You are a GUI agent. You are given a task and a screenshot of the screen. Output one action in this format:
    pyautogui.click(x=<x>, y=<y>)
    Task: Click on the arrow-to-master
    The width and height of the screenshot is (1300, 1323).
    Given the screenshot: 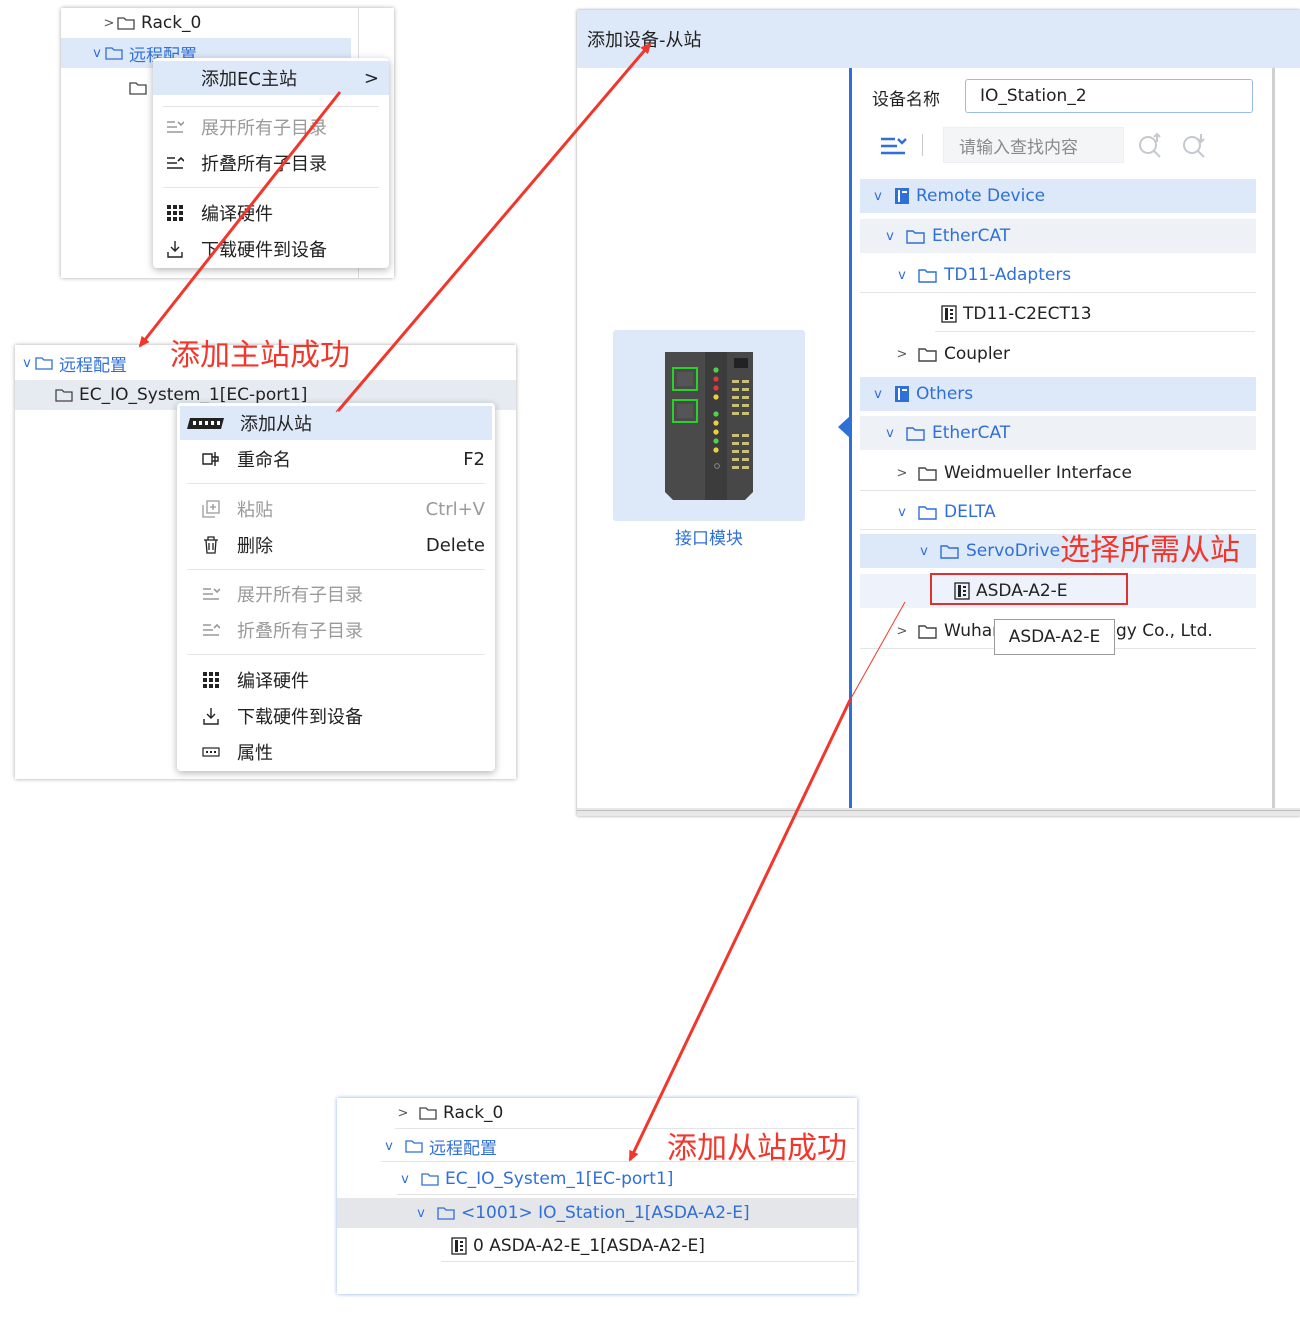 What is the action you would take?
    pyautogui.click(x=240, y=219)
    